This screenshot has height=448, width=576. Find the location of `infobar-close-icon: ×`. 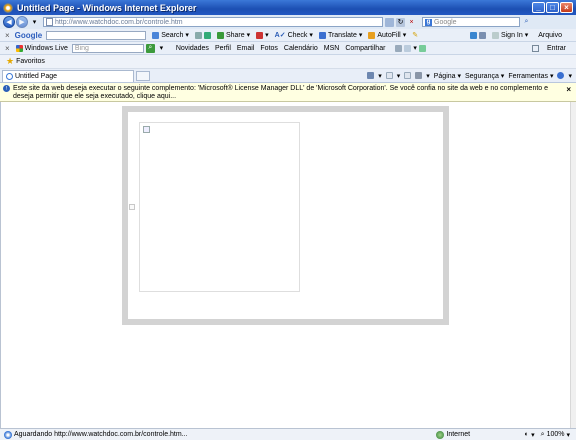

infobar-close-icon: × is located at coordinates (568, 89).